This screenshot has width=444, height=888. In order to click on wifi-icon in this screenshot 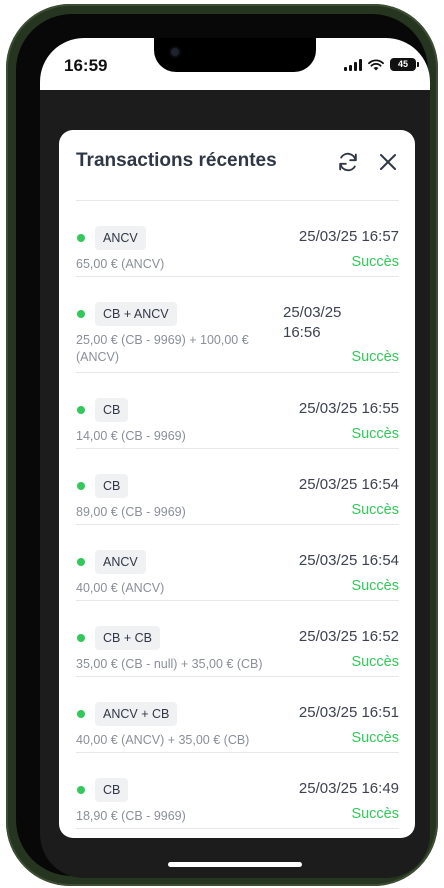, I will do `click(376, 64)`.